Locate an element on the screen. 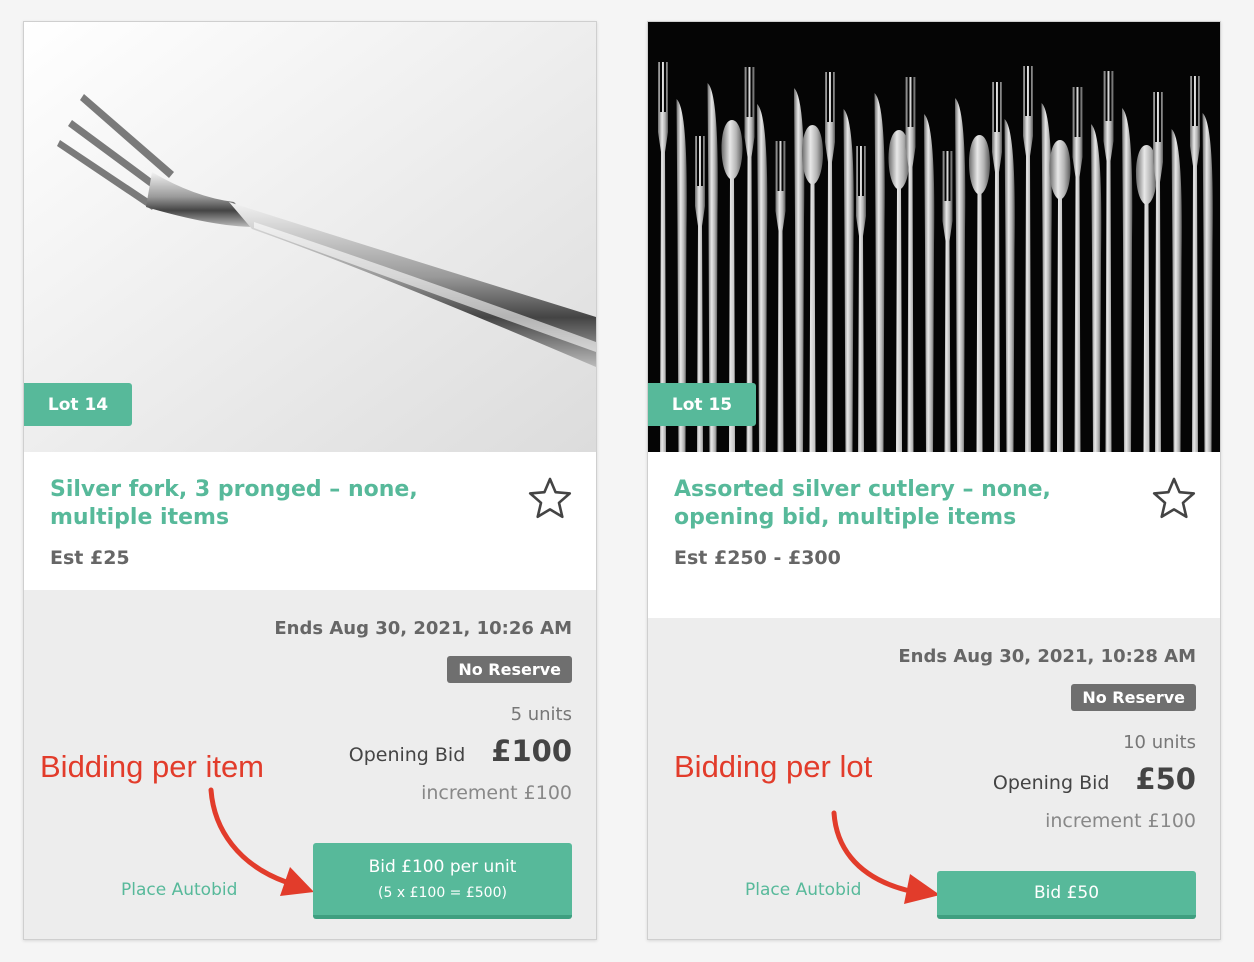  opening-bid-amount: £50 is located at coordinates (1165, 779).